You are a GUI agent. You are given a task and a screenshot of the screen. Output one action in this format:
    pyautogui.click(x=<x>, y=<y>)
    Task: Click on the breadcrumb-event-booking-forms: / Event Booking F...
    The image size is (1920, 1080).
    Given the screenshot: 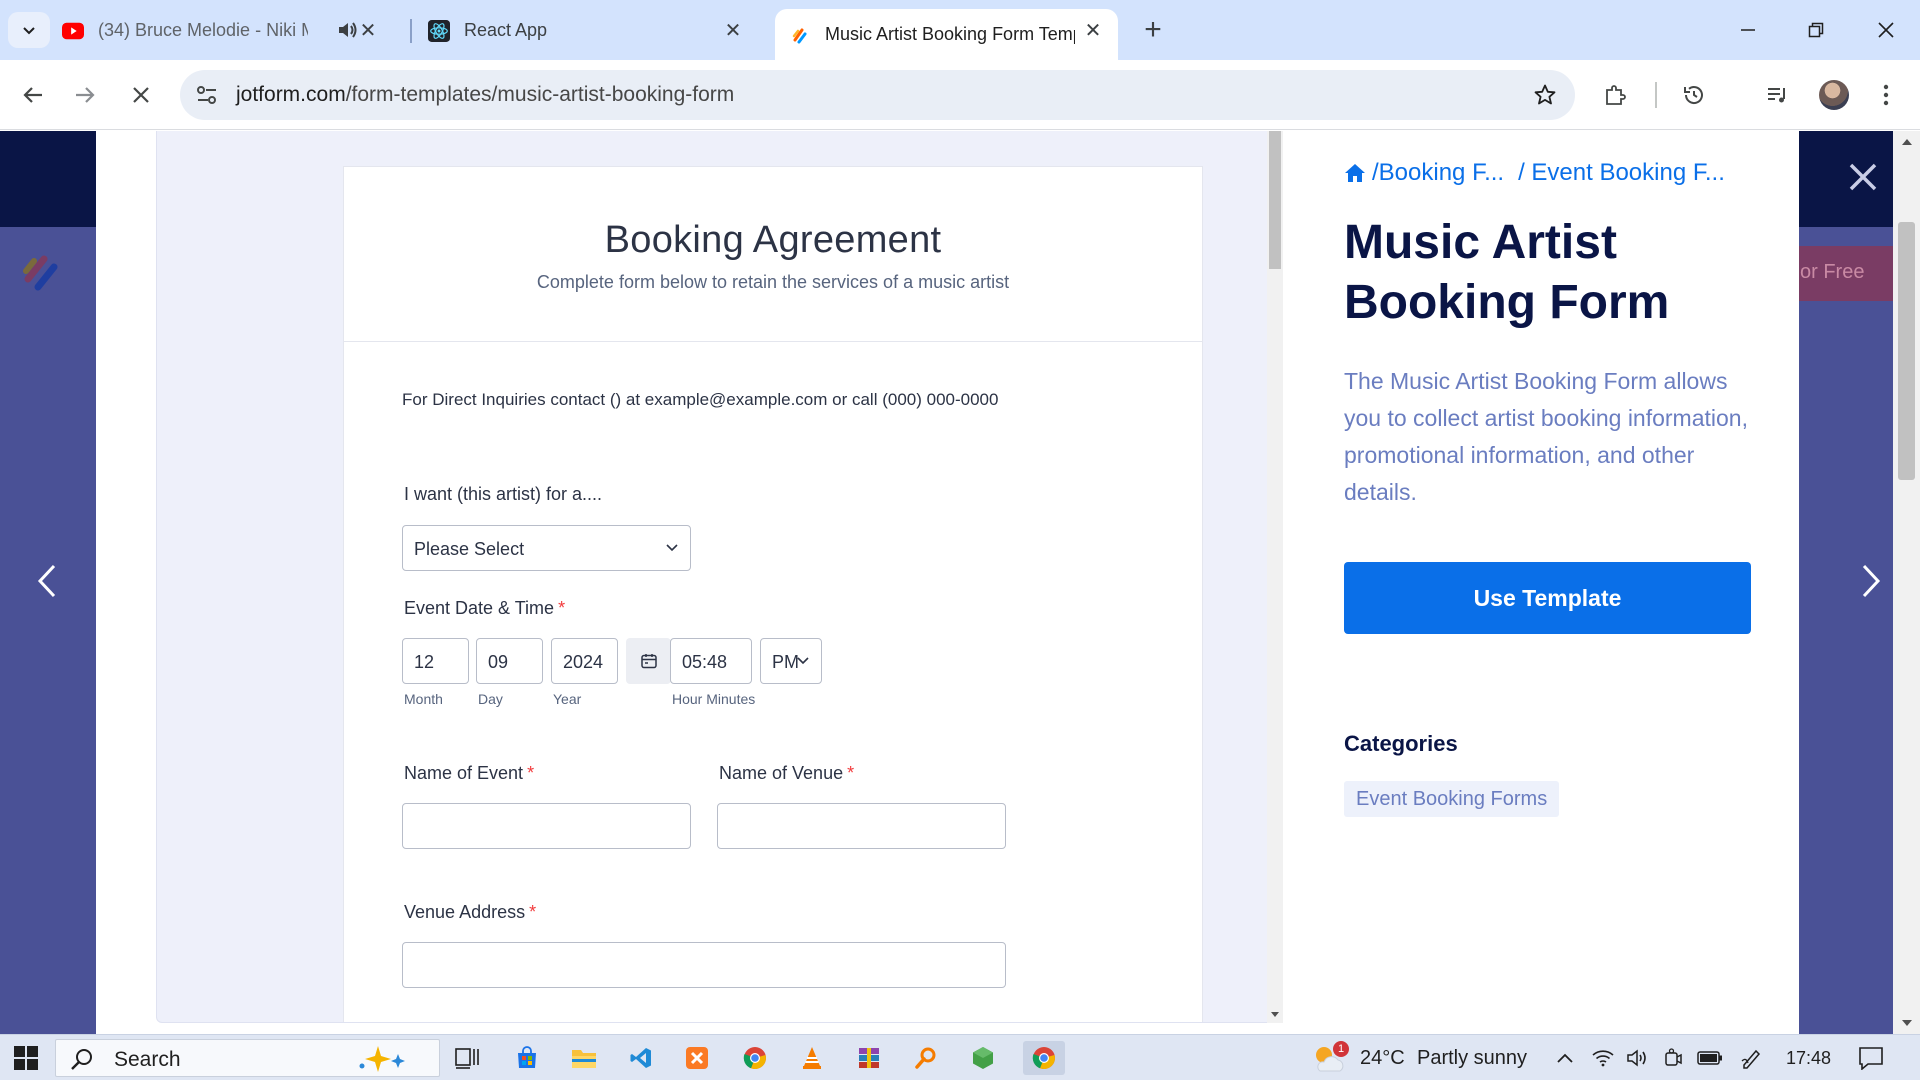 What is the action you would take?
    pyautogui.click(x=1621, y=173)
    